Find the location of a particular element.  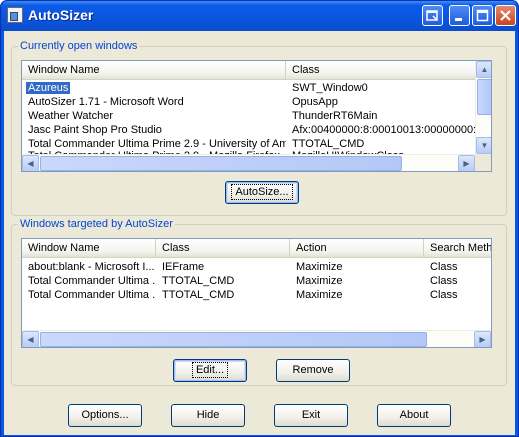

list-item: Jasc Paint Shop Pro Studio is located at coordinates (154, 130).